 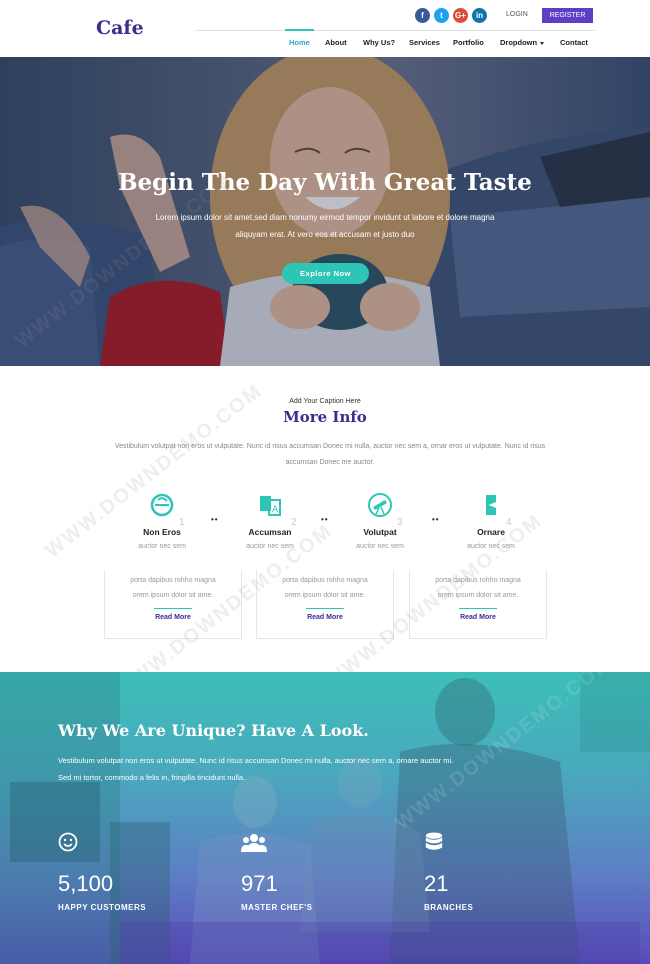 What do you see at coordinates (162, 532) in the screenshot?
I see `step-title: Non Eros` at bounding box center [162, 532].